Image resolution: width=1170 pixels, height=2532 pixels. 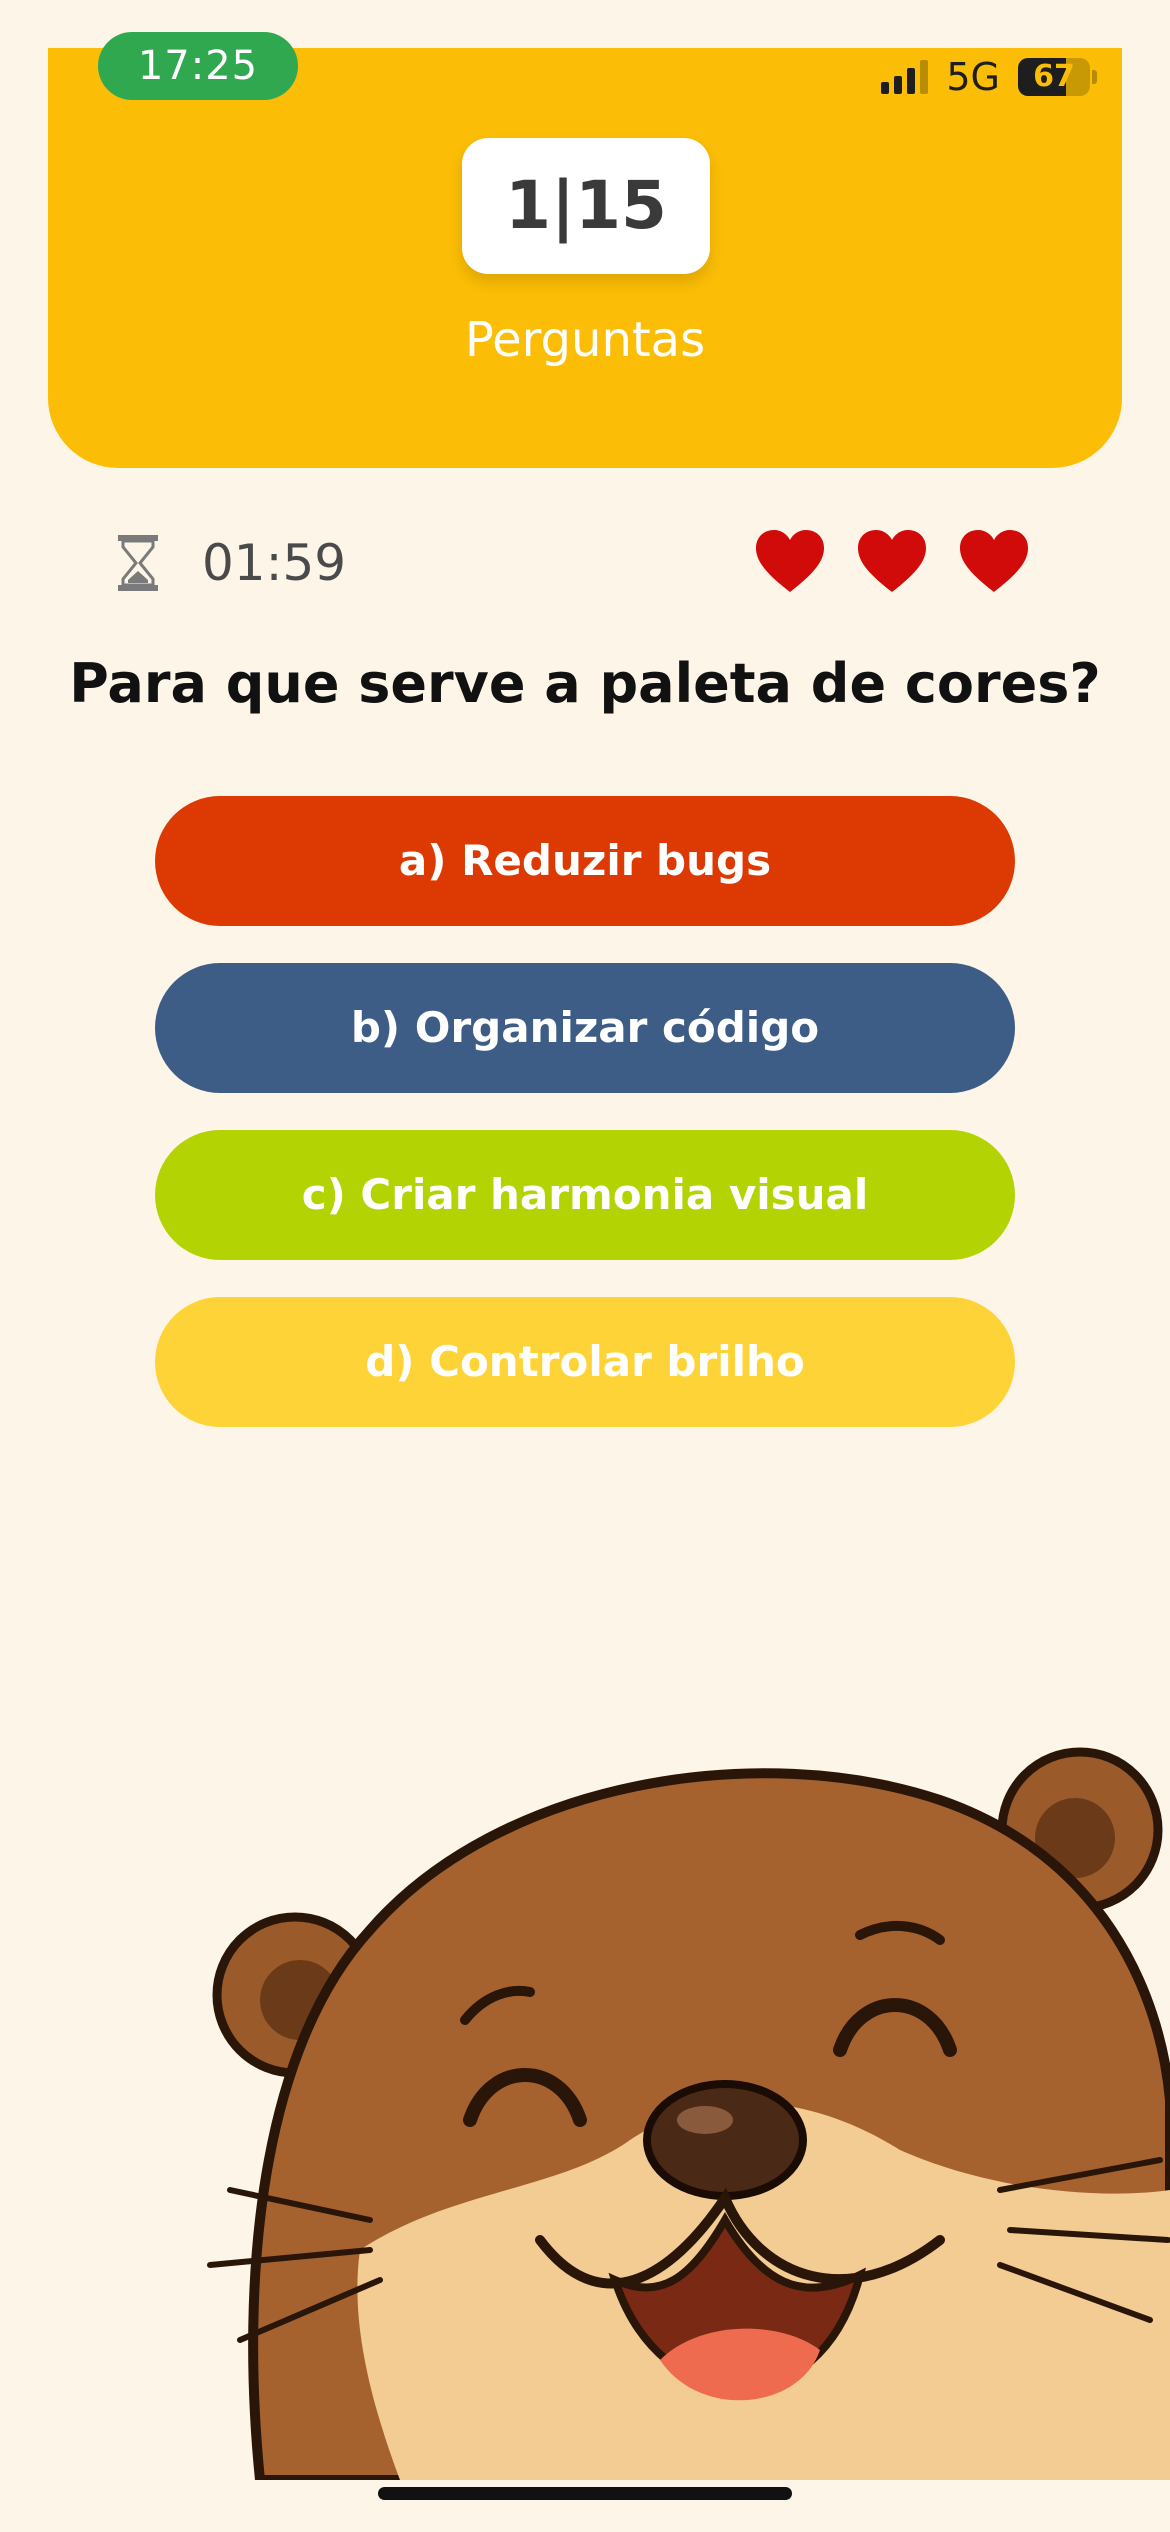 I want to click on status-time: 17:25, so click(x=198, y=66).